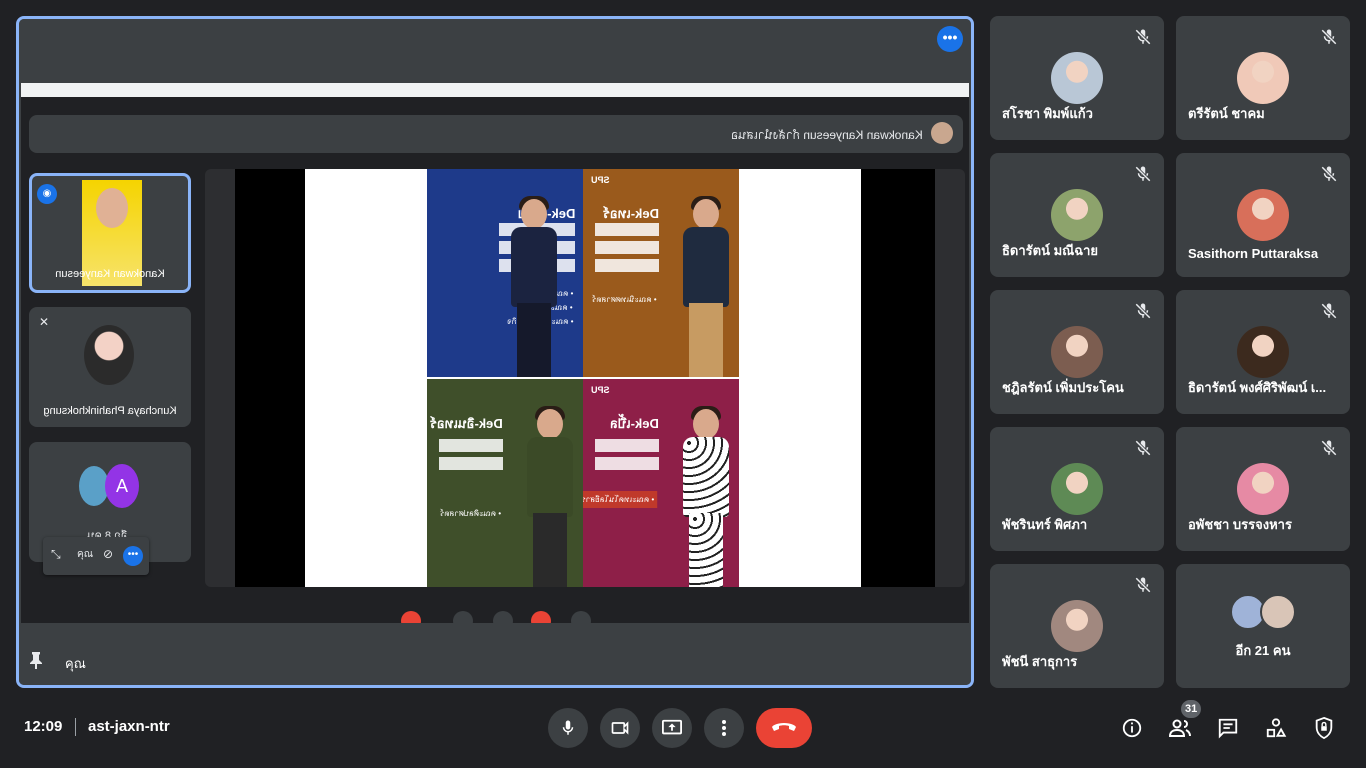 This screenshot has width=1366, height=768. I want to click on panel-line: • คณะศิลปศาสตร์, so click(470, 513).